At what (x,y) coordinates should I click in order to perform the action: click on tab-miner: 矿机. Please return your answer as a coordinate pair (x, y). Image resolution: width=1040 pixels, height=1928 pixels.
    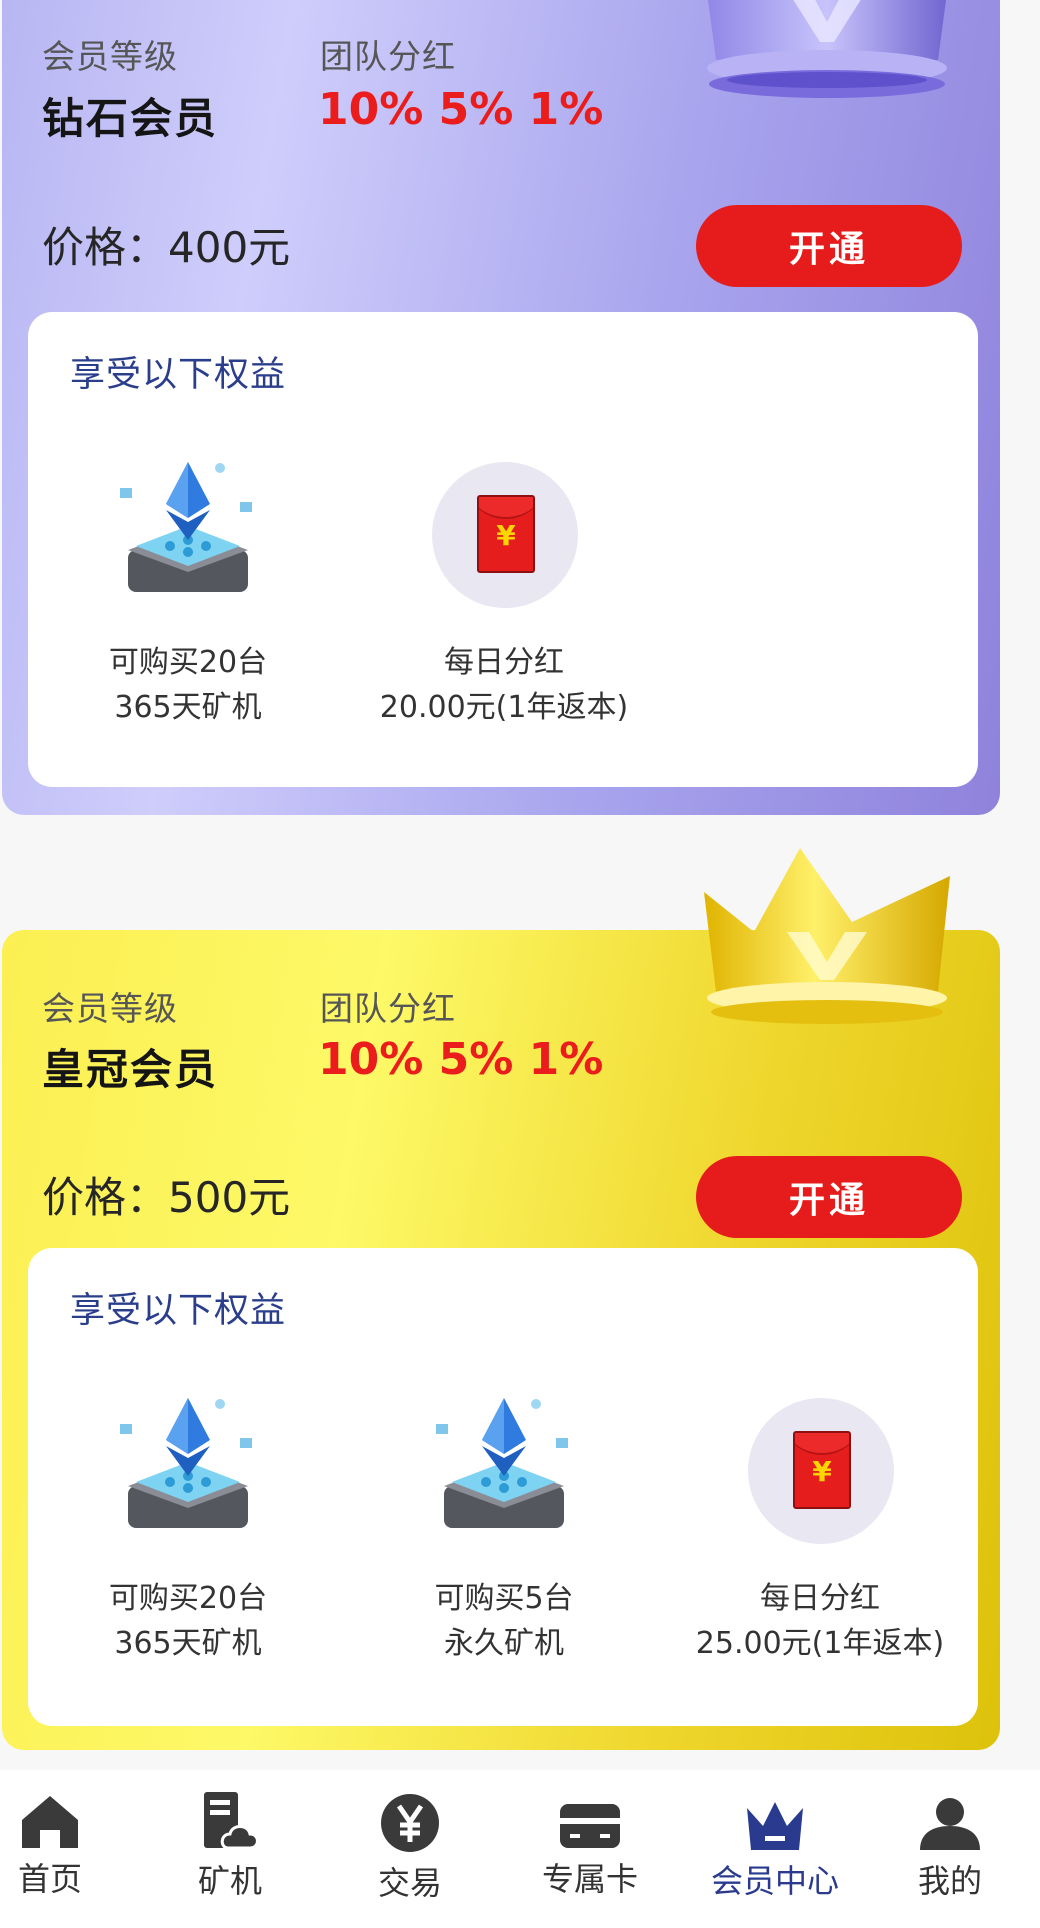
    Looking at the image, I should click on (230, 1846).